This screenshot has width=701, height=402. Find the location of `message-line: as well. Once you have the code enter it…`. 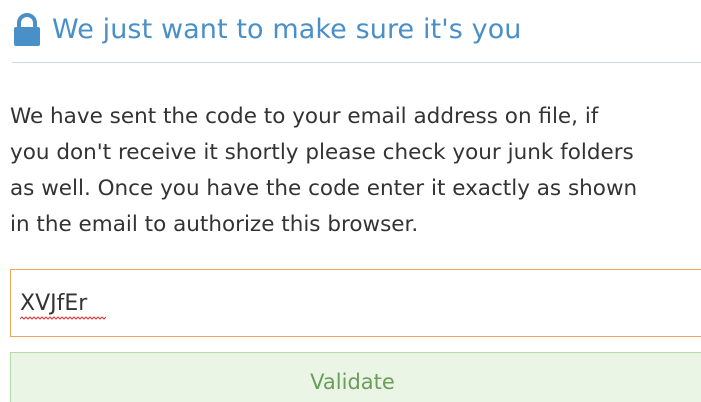

message-line: as well. Once you have the code enter it… is located at coordinates (324, 188).